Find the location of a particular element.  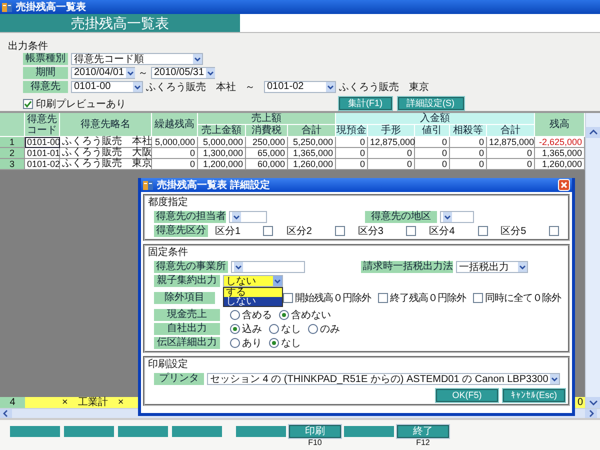

page-title: 売掛残高一覧表 is located at coordinates (120, 23).